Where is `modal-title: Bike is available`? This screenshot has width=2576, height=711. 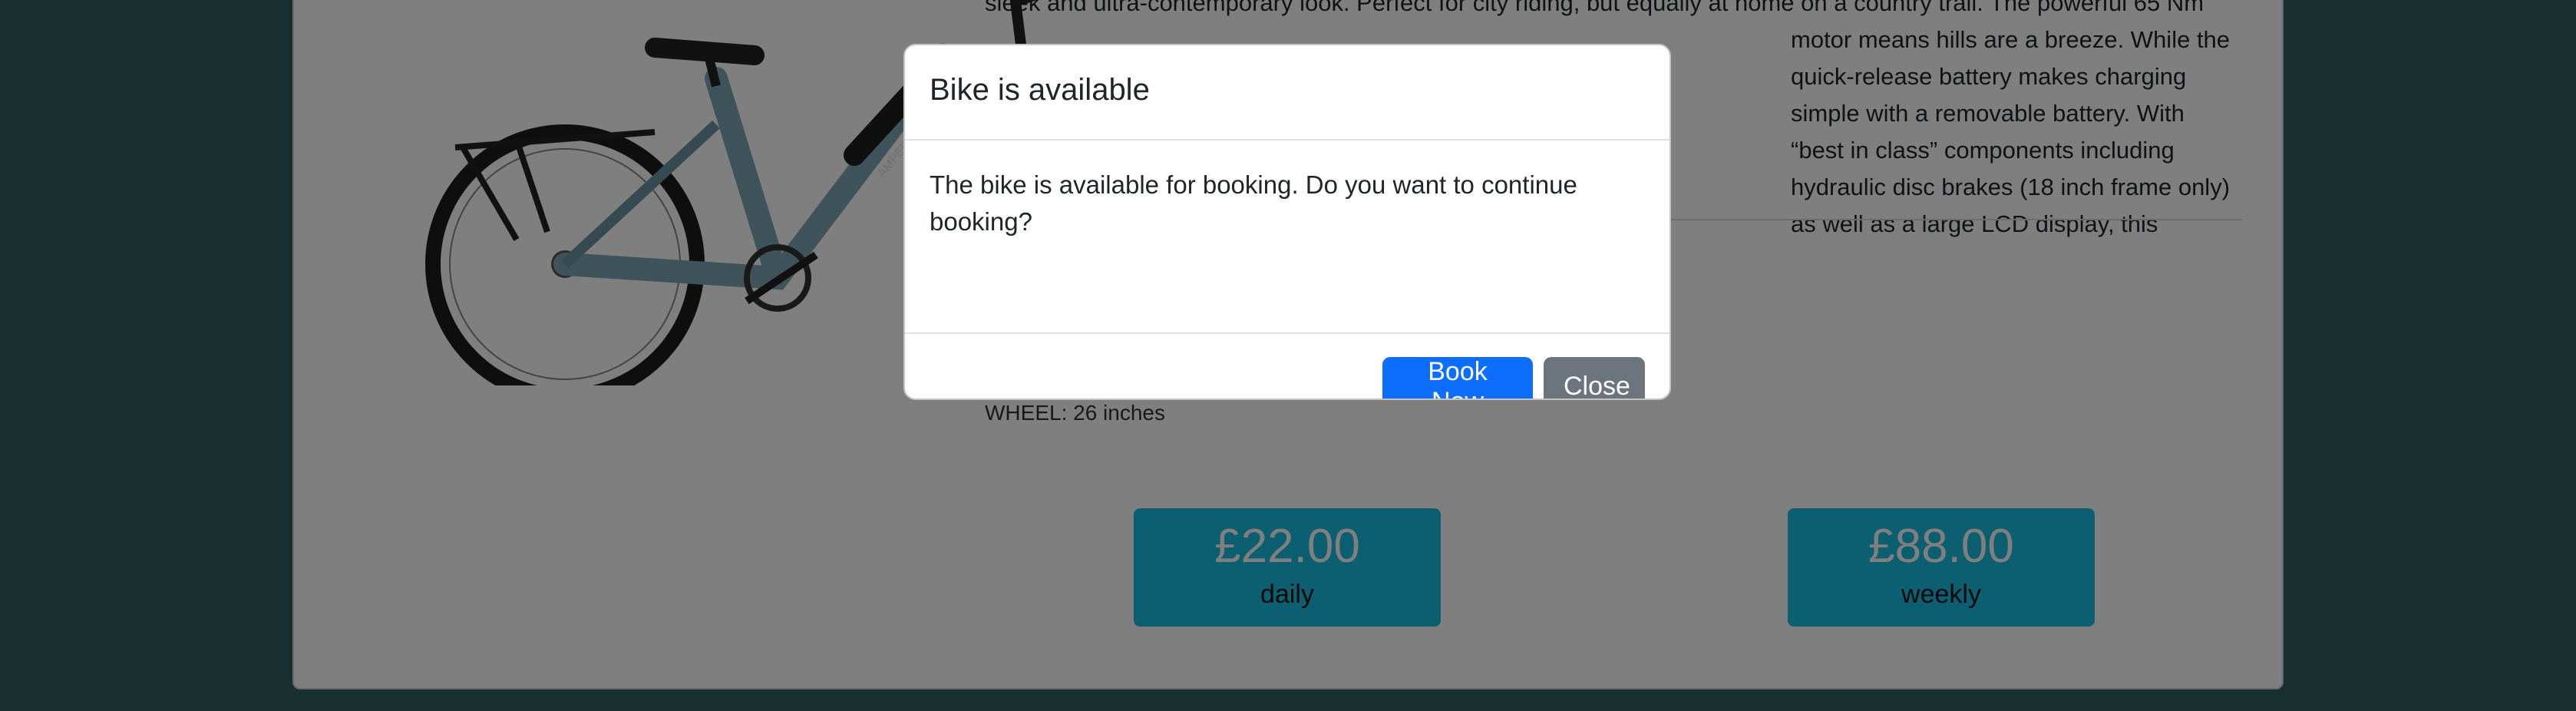 modal-title: Bike is available is located at coordinates (1040, 90).